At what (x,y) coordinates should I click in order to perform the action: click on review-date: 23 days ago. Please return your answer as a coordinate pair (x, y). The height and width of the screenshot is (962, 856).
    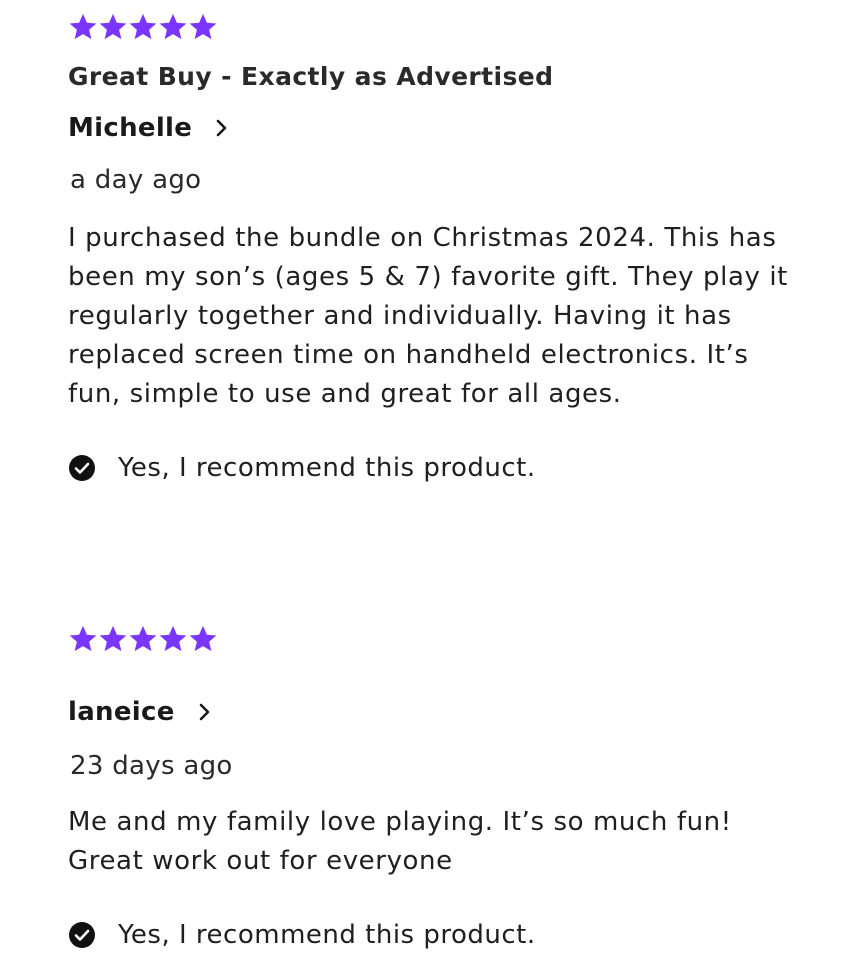
    Looking at the image, I should click on (151, 766).